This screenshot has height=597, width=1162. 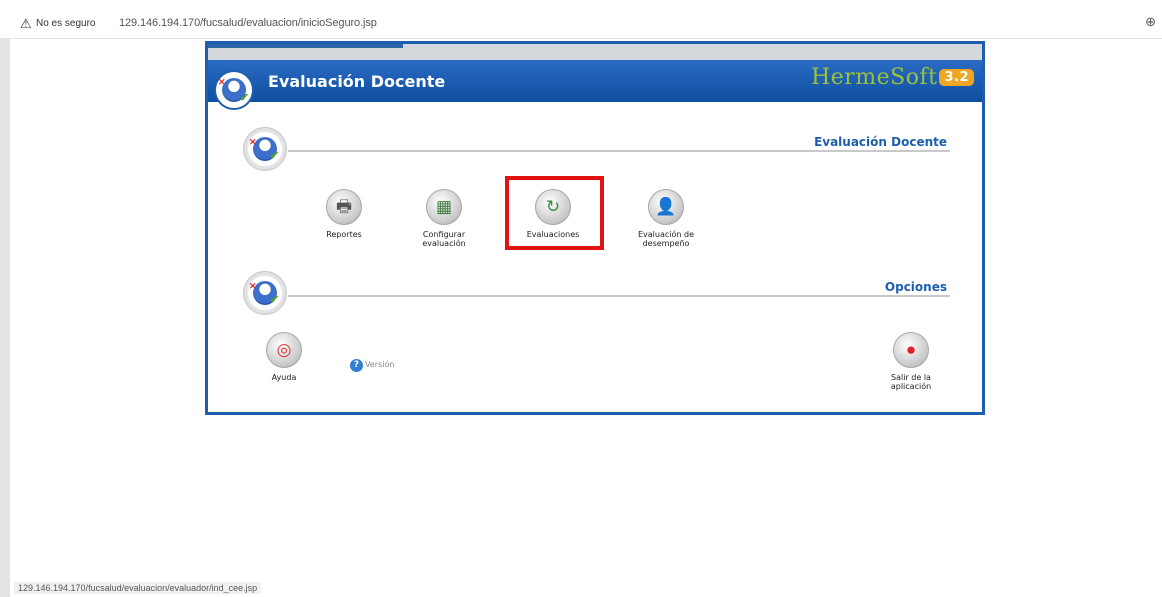 I want to click on help-button: ◎ Ayuda, so click(x=284, y=357).